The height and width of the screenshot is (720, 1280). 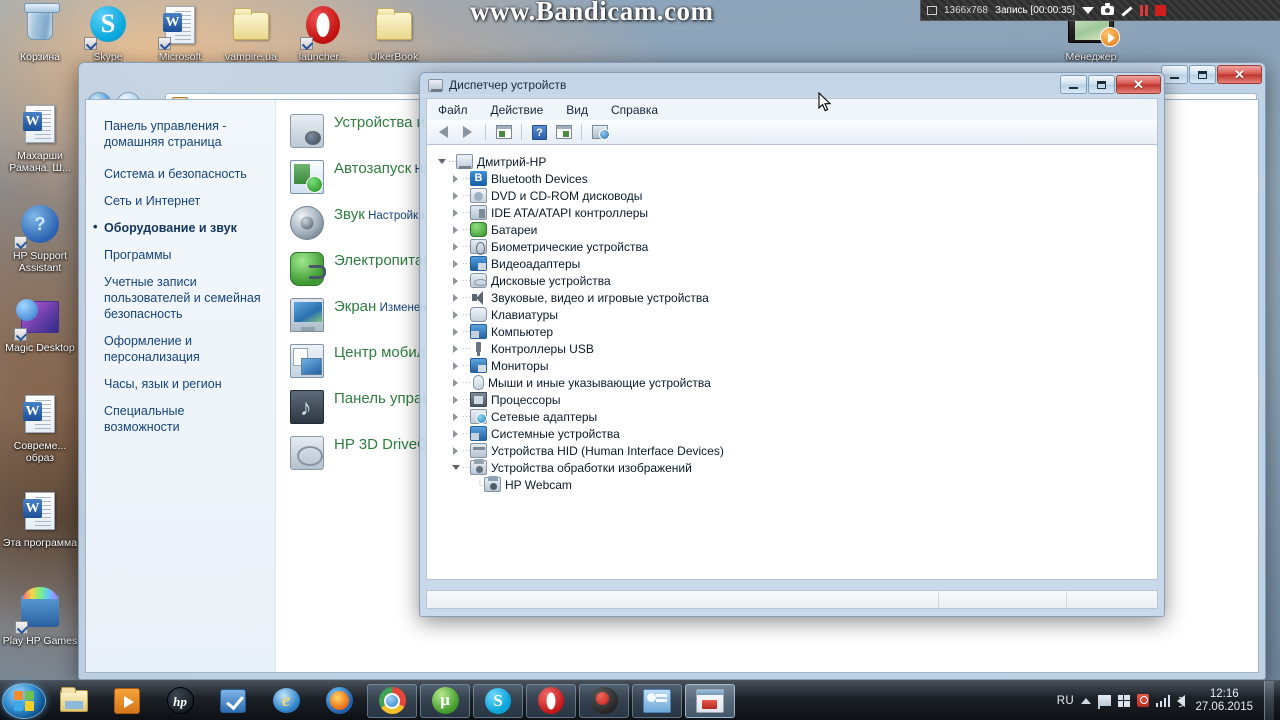 I want to click on taskbar-item-check, so click(x=233, y=701).